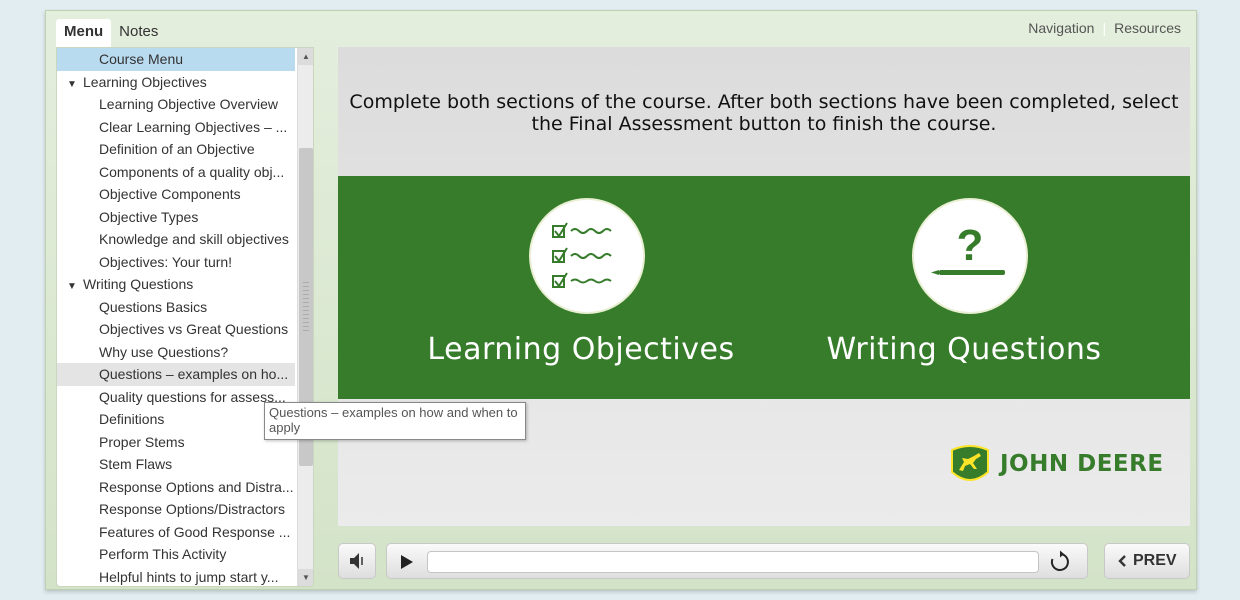  I want to click on progress-track, so click(733, 562).